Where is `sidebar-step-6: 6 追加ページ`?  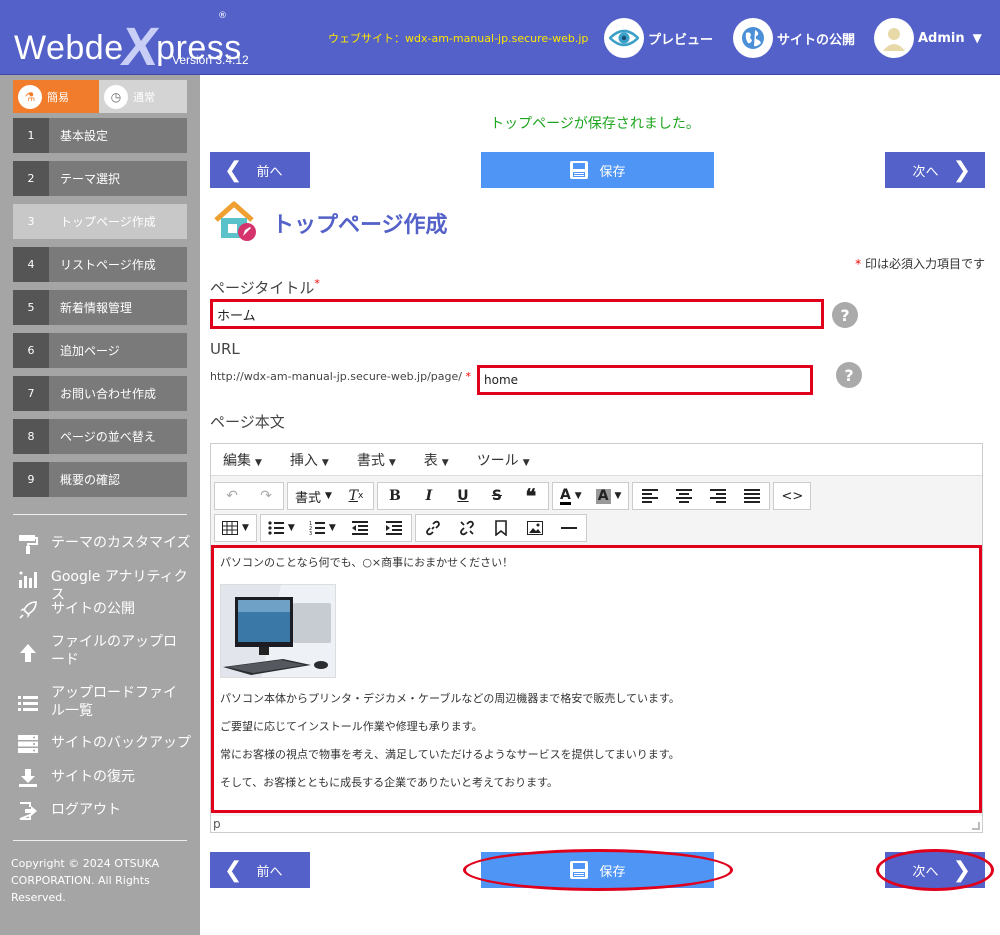
sidebar-step-6: 6 追加ページ is located at coordinates (100, 350).